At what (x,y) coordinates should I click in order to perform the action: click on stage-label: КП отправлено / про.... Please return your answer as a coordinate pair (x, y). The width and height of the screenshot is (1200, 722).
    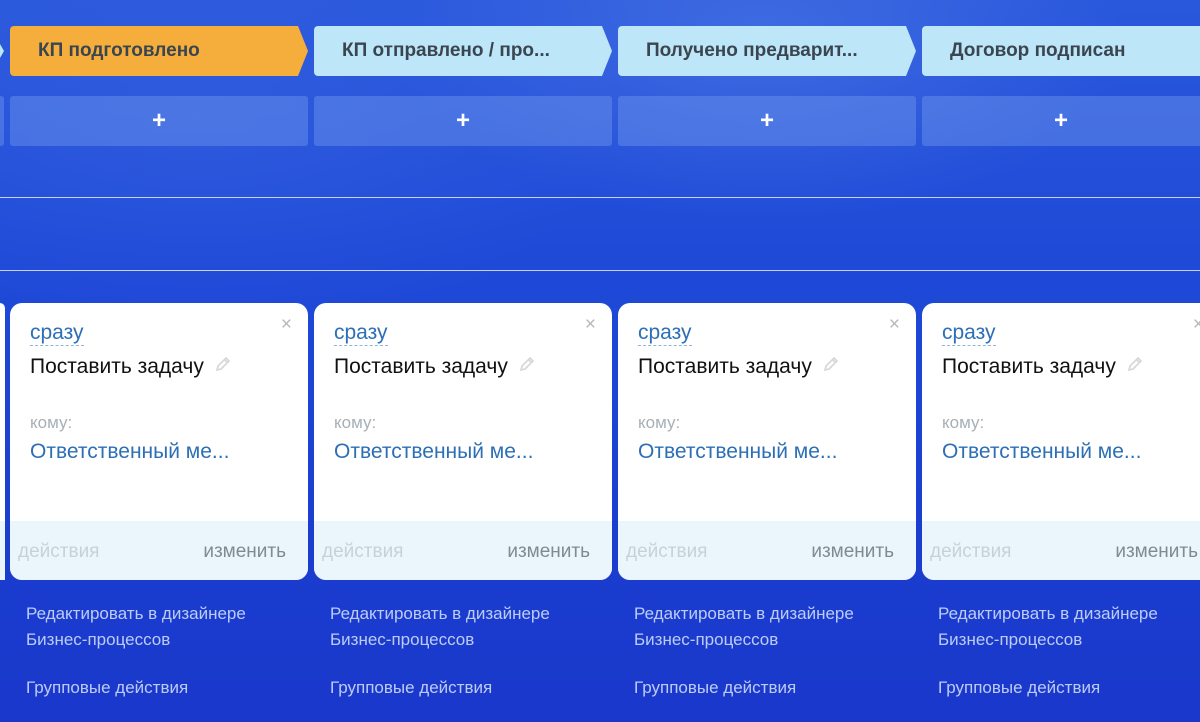
    Looking at the image, I should click on (446, 50).